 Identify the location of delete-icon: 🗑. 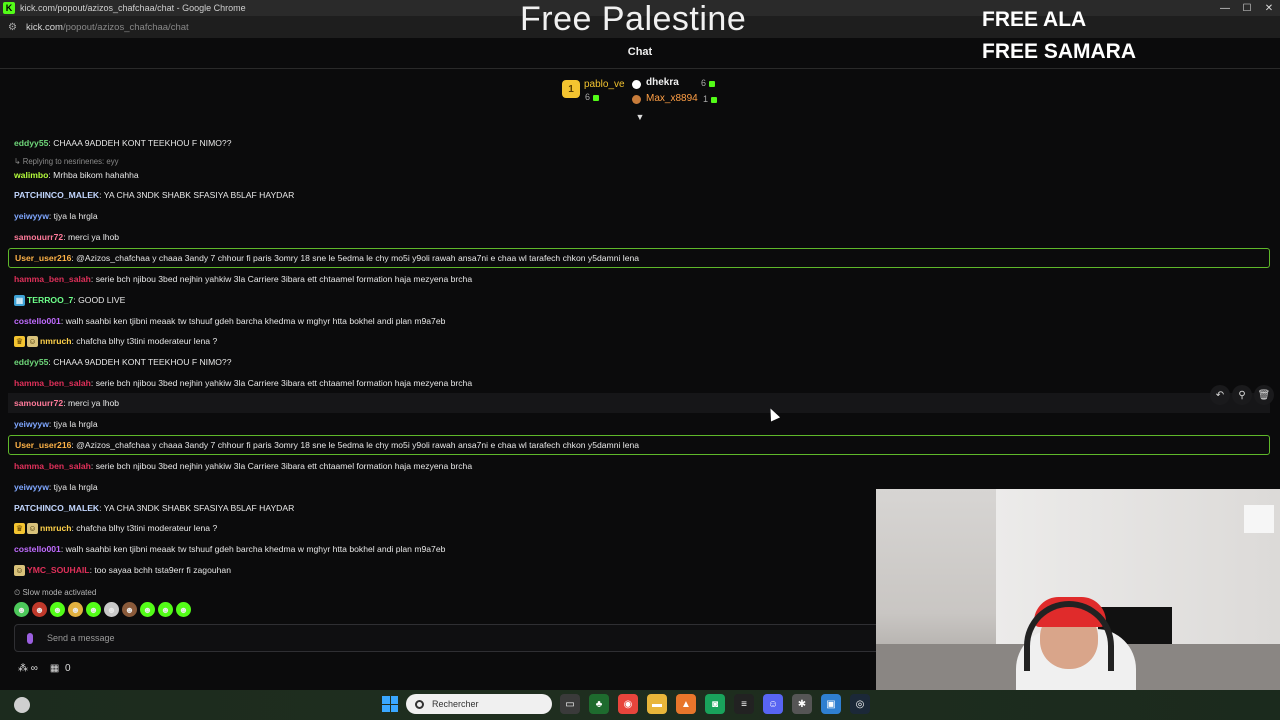
(1264, 395).